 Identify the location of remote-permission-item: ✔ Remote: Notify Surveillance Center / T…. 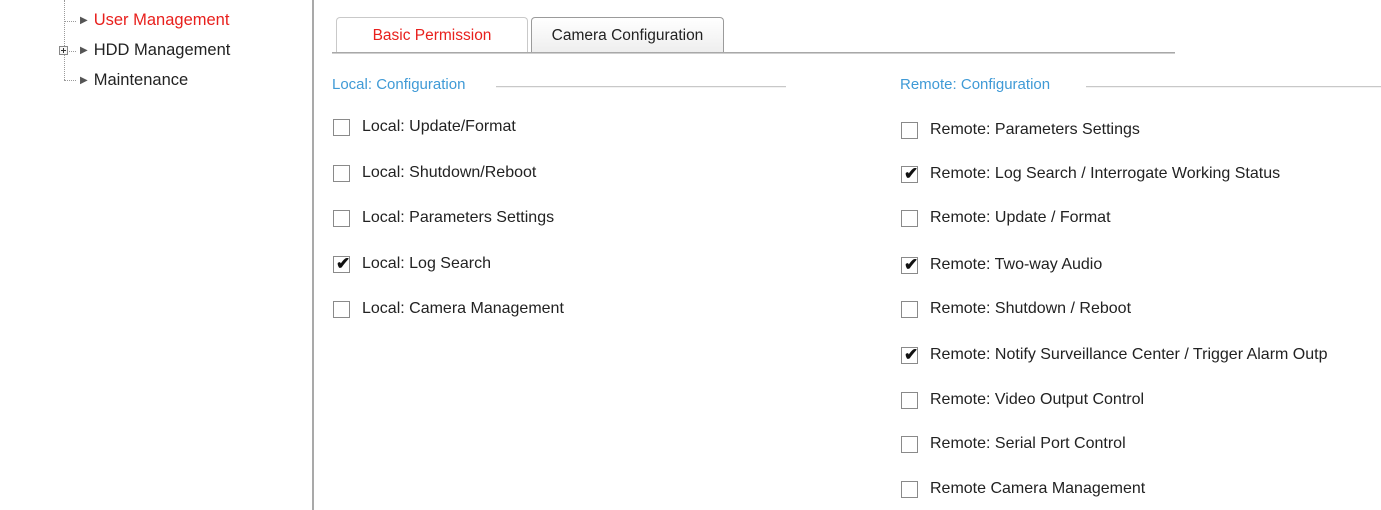
(1114, 354).